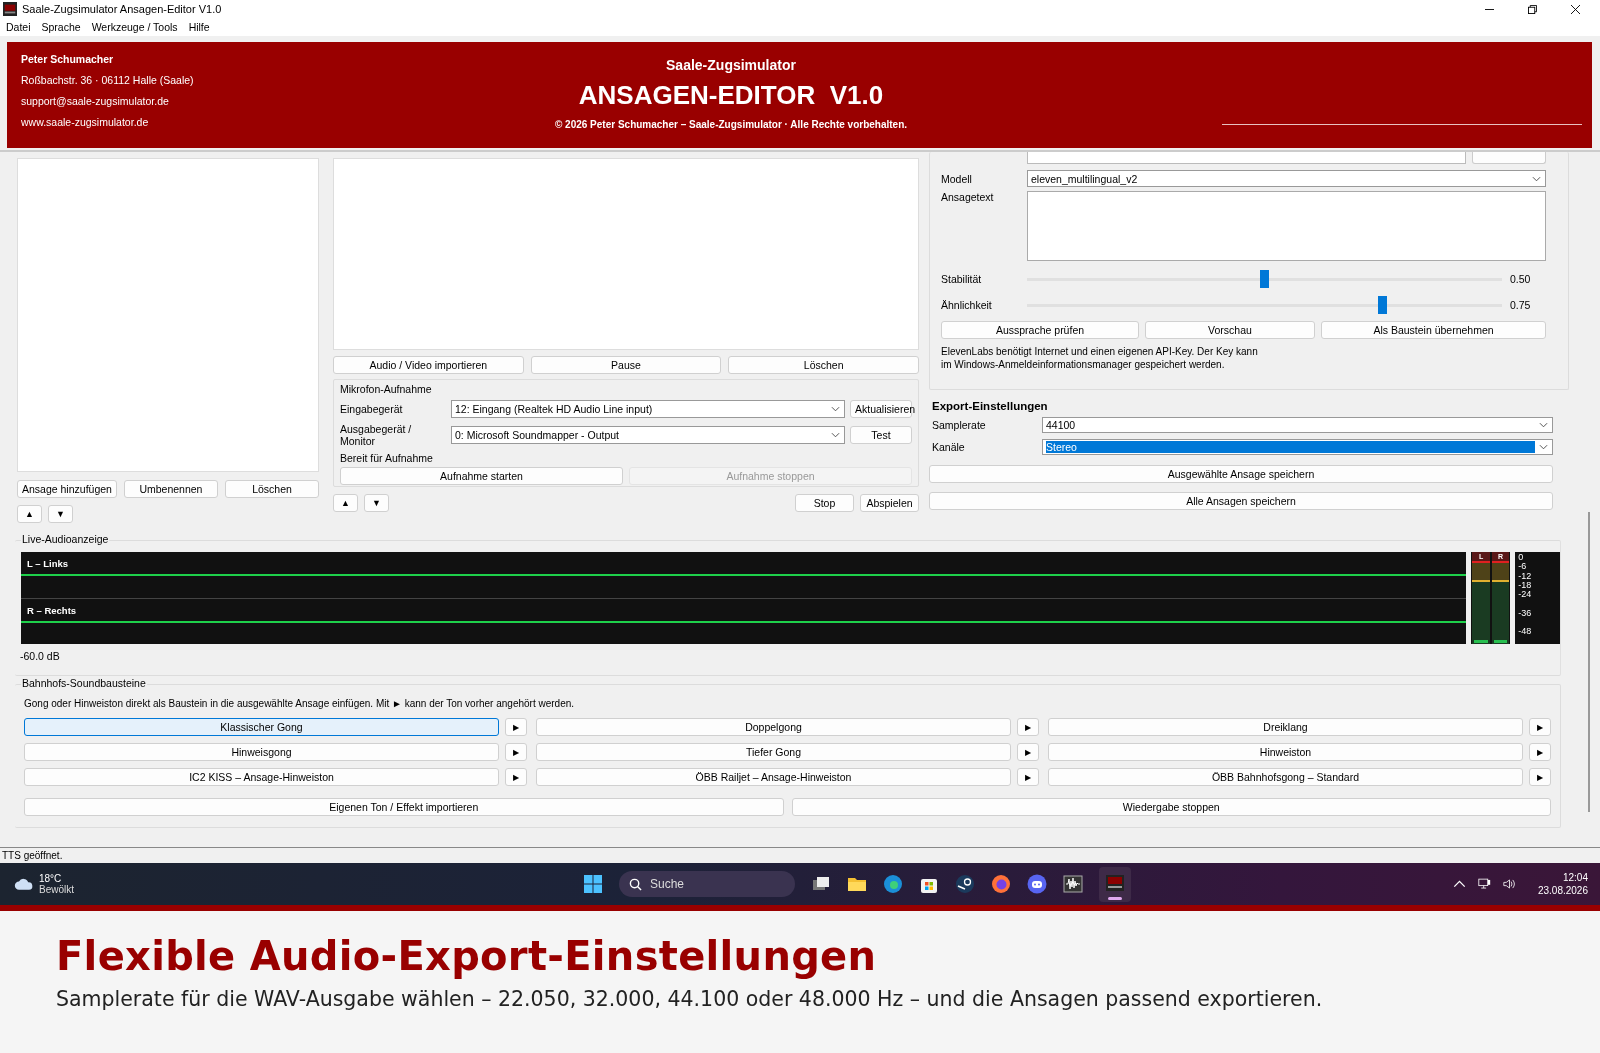  Describe the element at coordinates (386, 389) in the screenshot. I see `group-title: Mikrofon-Aufnahme` at that location.